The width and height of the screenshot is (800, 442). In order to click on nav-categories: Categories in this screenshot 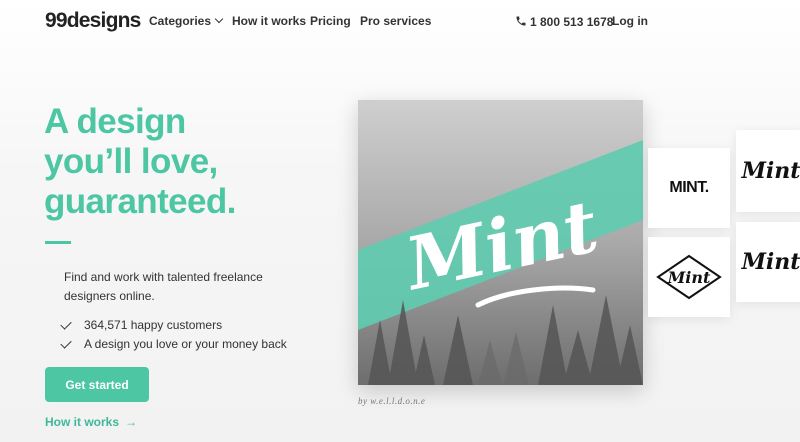, I will do `click(186, 21)`.